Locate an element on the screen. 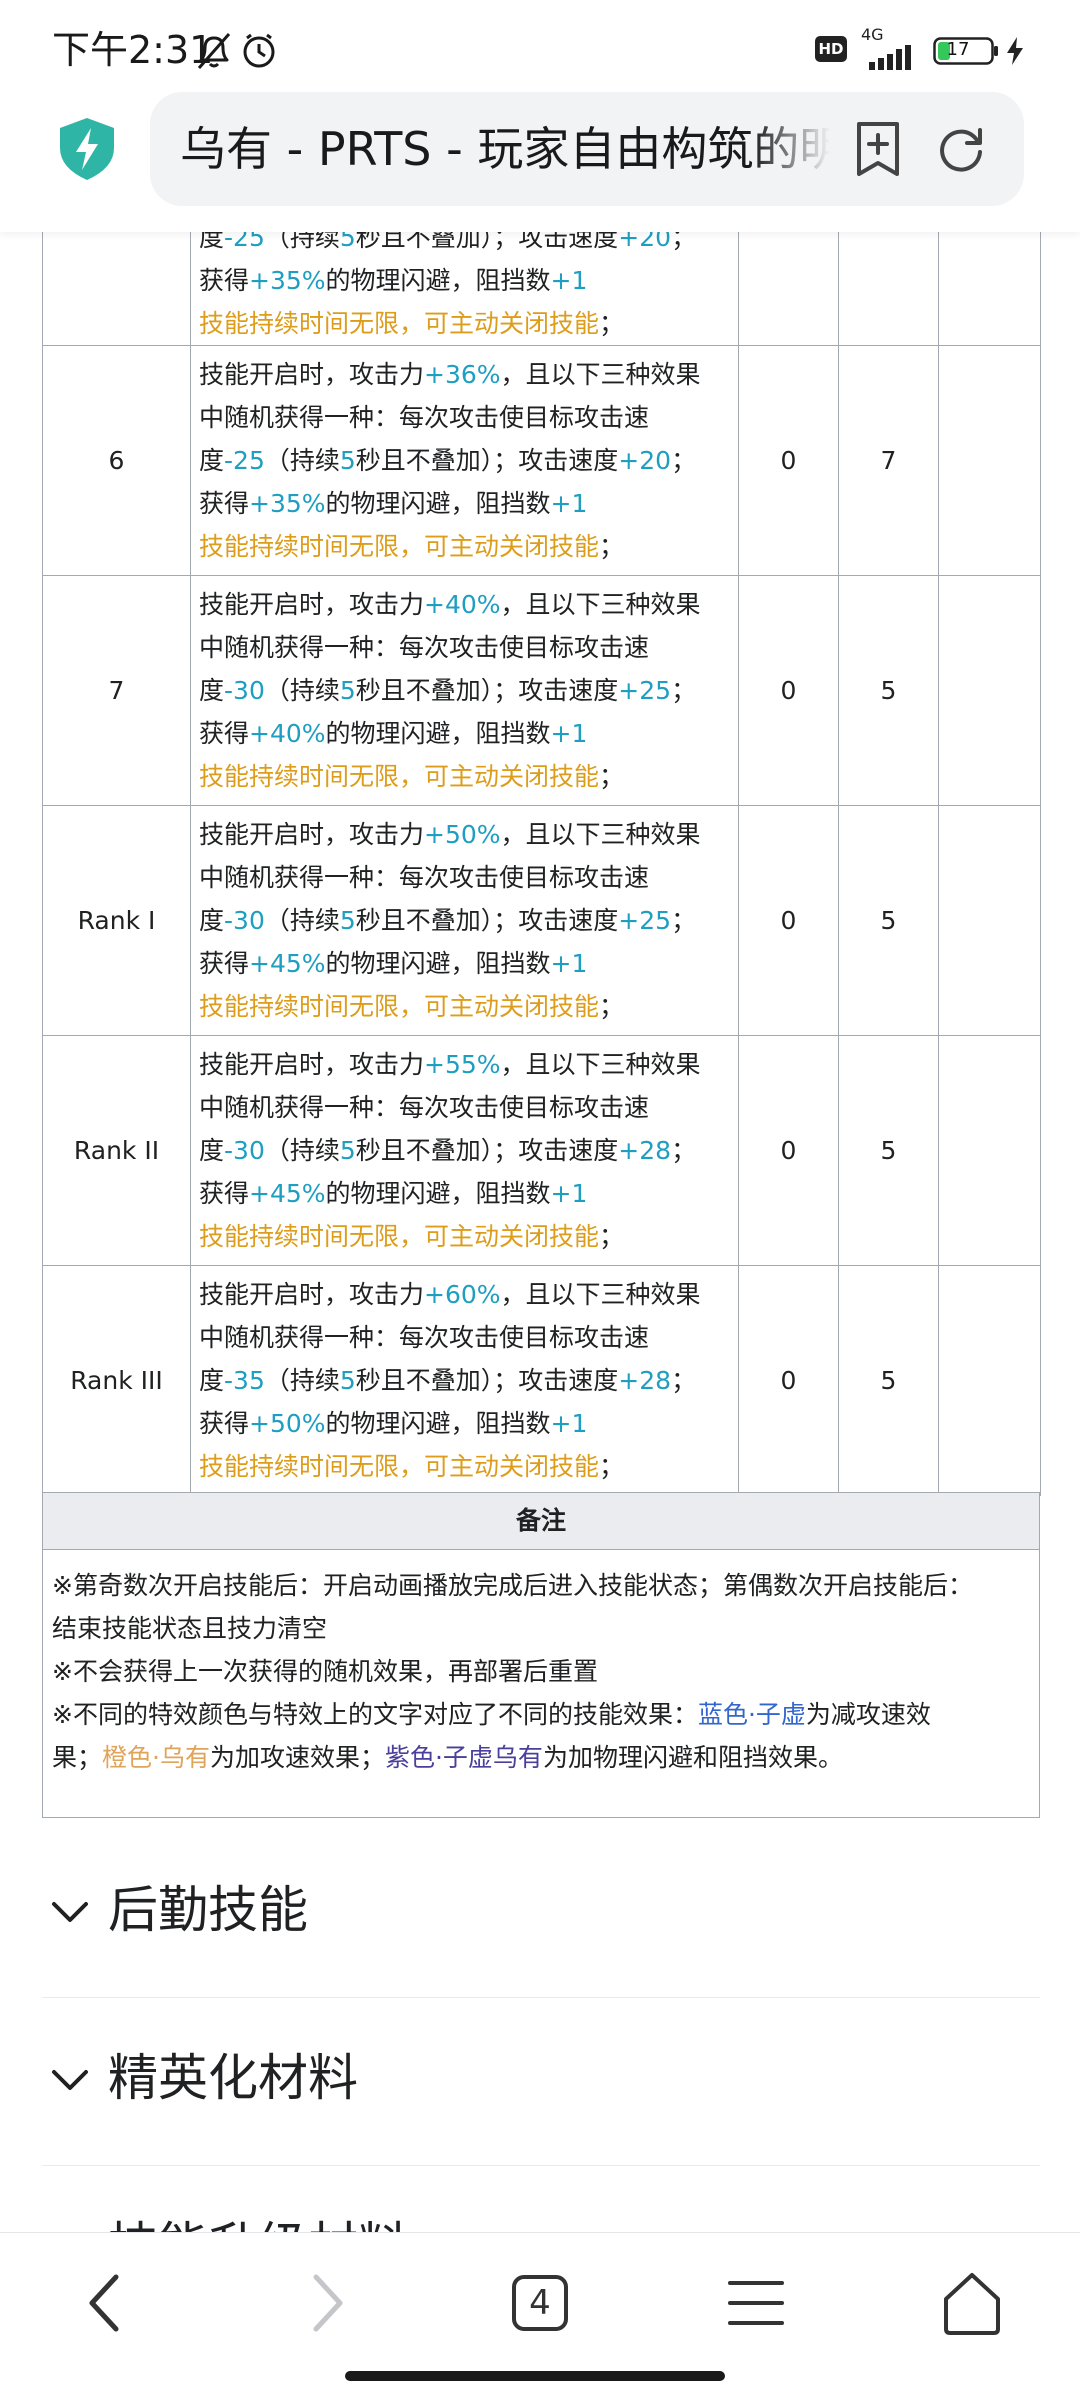 The width and height of the screenshot is (1080, 2400). bell-off-icon is located at coordinates (214, 51).